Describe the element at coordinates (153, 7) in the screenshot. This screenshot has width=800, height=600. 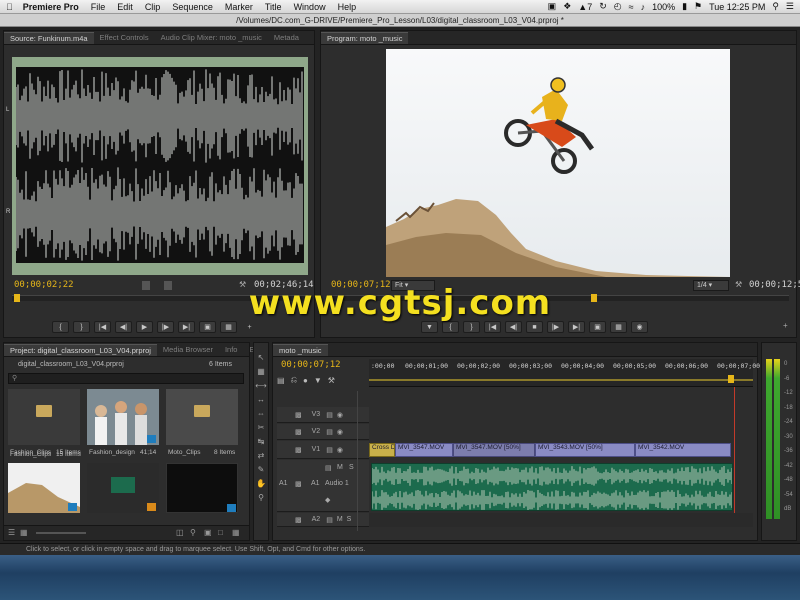
I see `menu-clip: Clip` at that location.